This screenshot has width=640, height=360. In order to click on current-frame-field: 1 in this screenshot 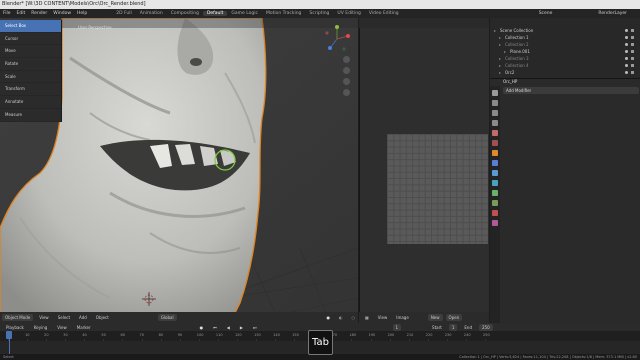, I will do `click(397, 327)`.